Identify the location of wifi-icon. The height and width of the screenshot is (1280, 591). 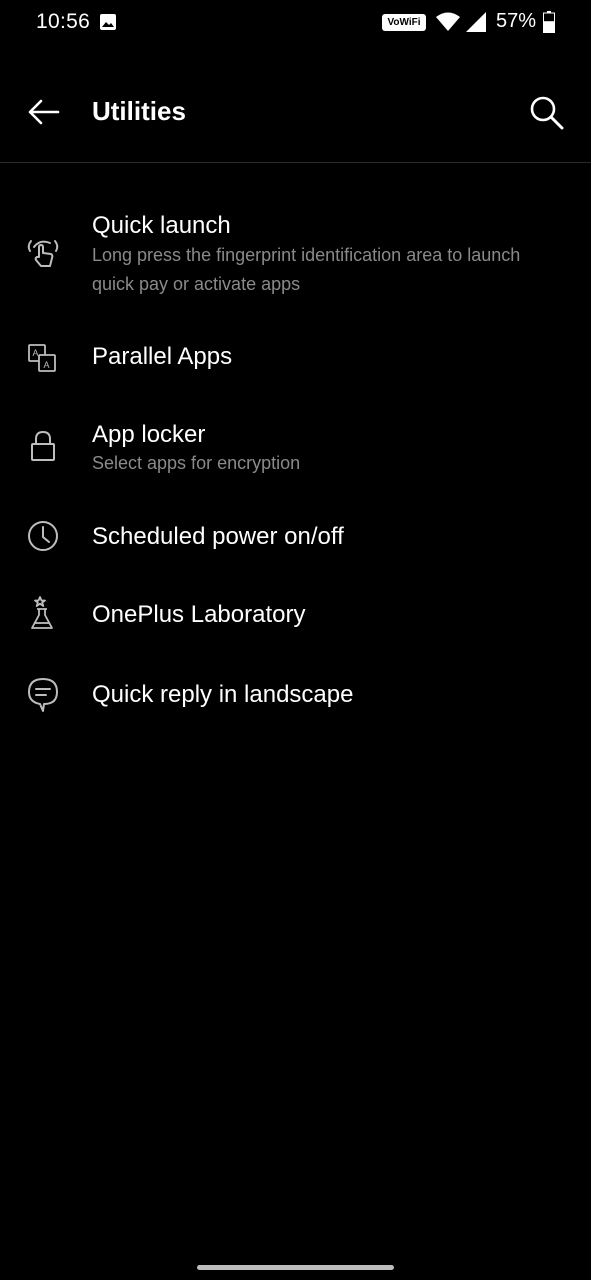
(448, 22).